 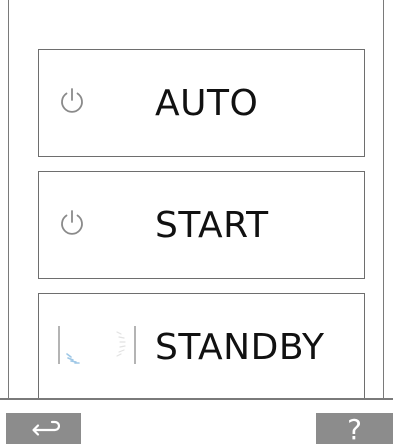 I want to click on back-button, so click(x=43, y=428).